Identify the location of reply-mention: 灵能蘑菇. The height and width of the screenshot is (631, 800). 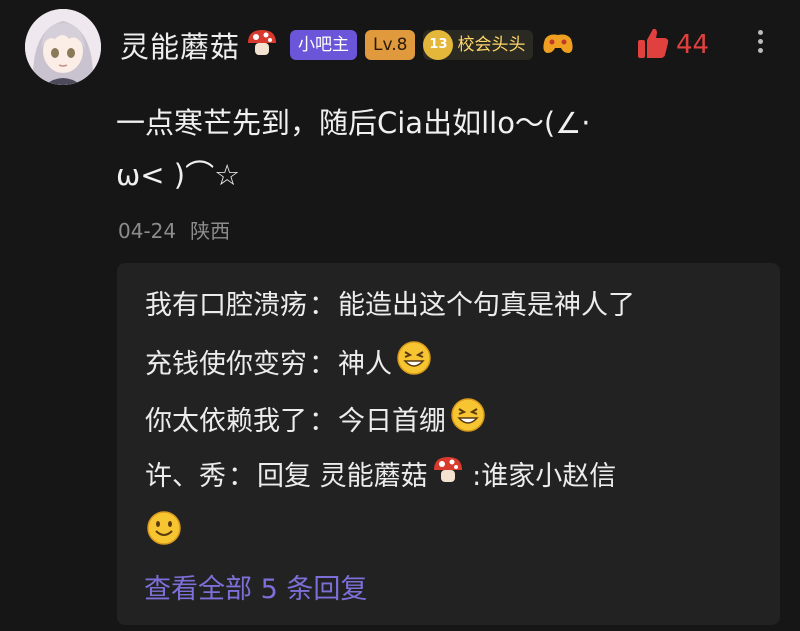
(374, 473).